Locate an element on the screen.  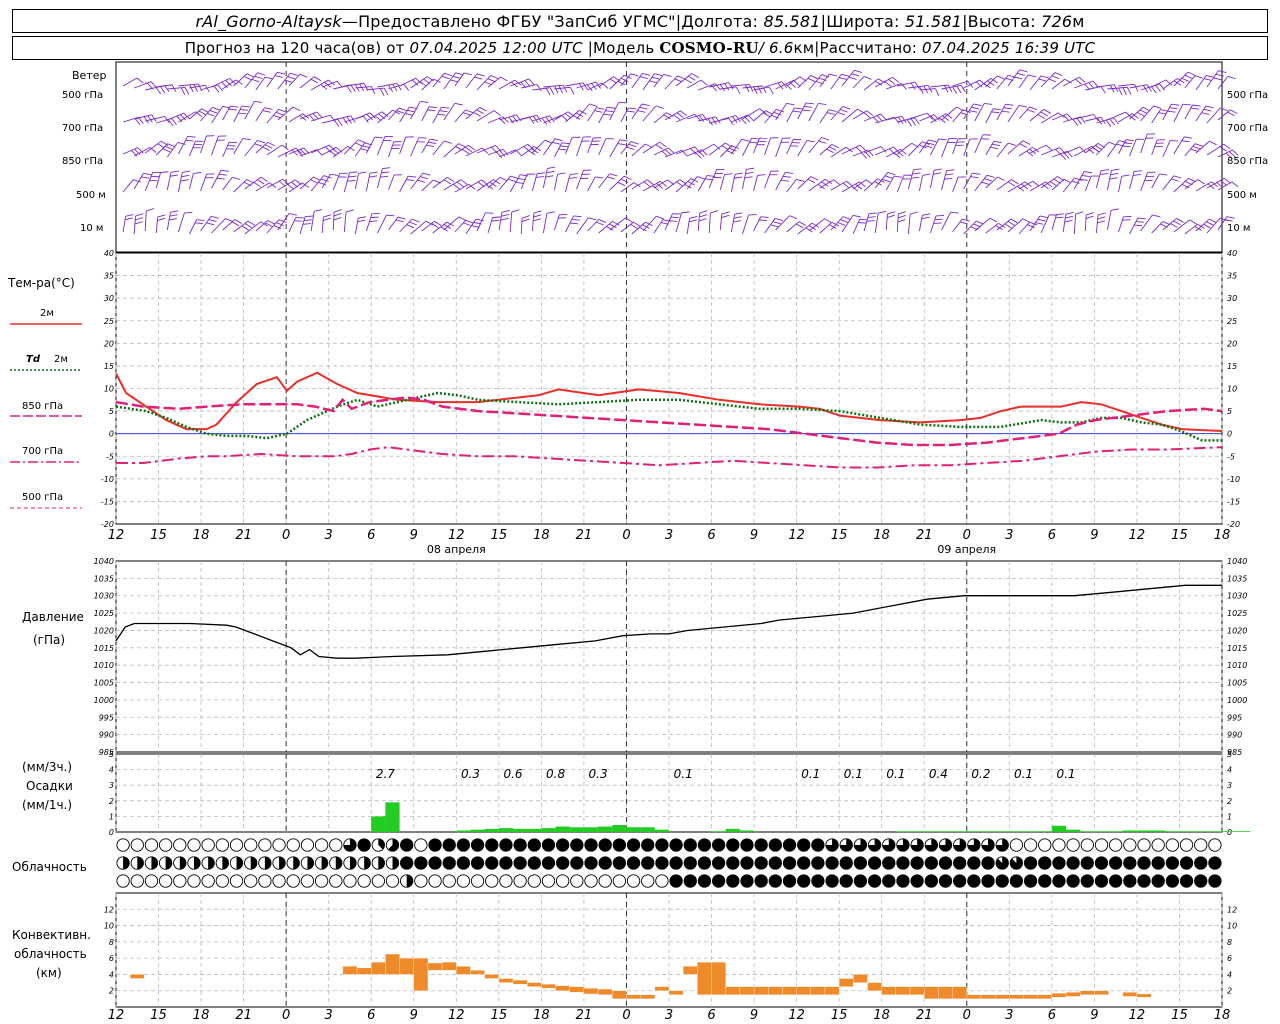
y-tick-label: 1030 is located at coordinates (104, 596).